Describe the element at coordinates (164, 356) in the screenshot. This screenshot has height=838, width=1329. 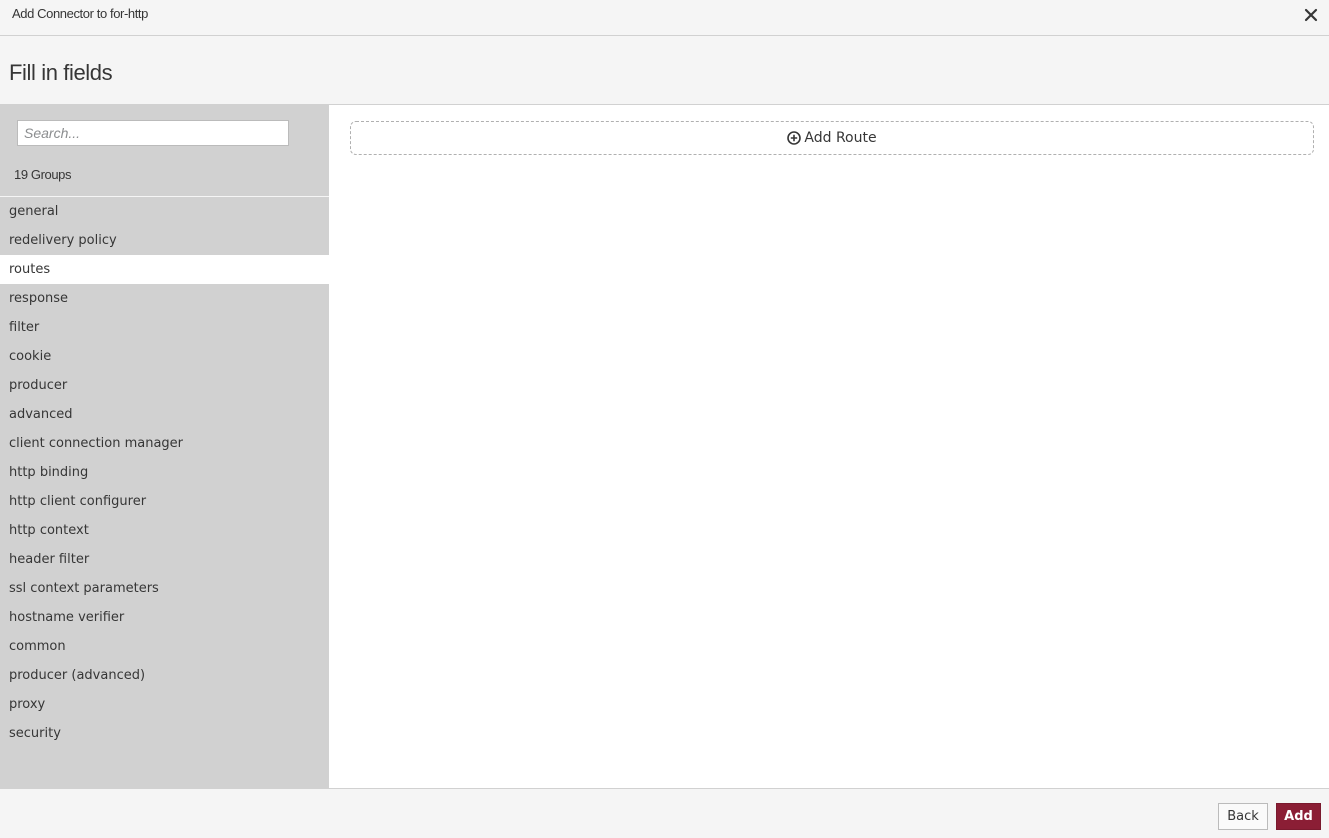
I see `group-item-cookie: cookie` at that location.